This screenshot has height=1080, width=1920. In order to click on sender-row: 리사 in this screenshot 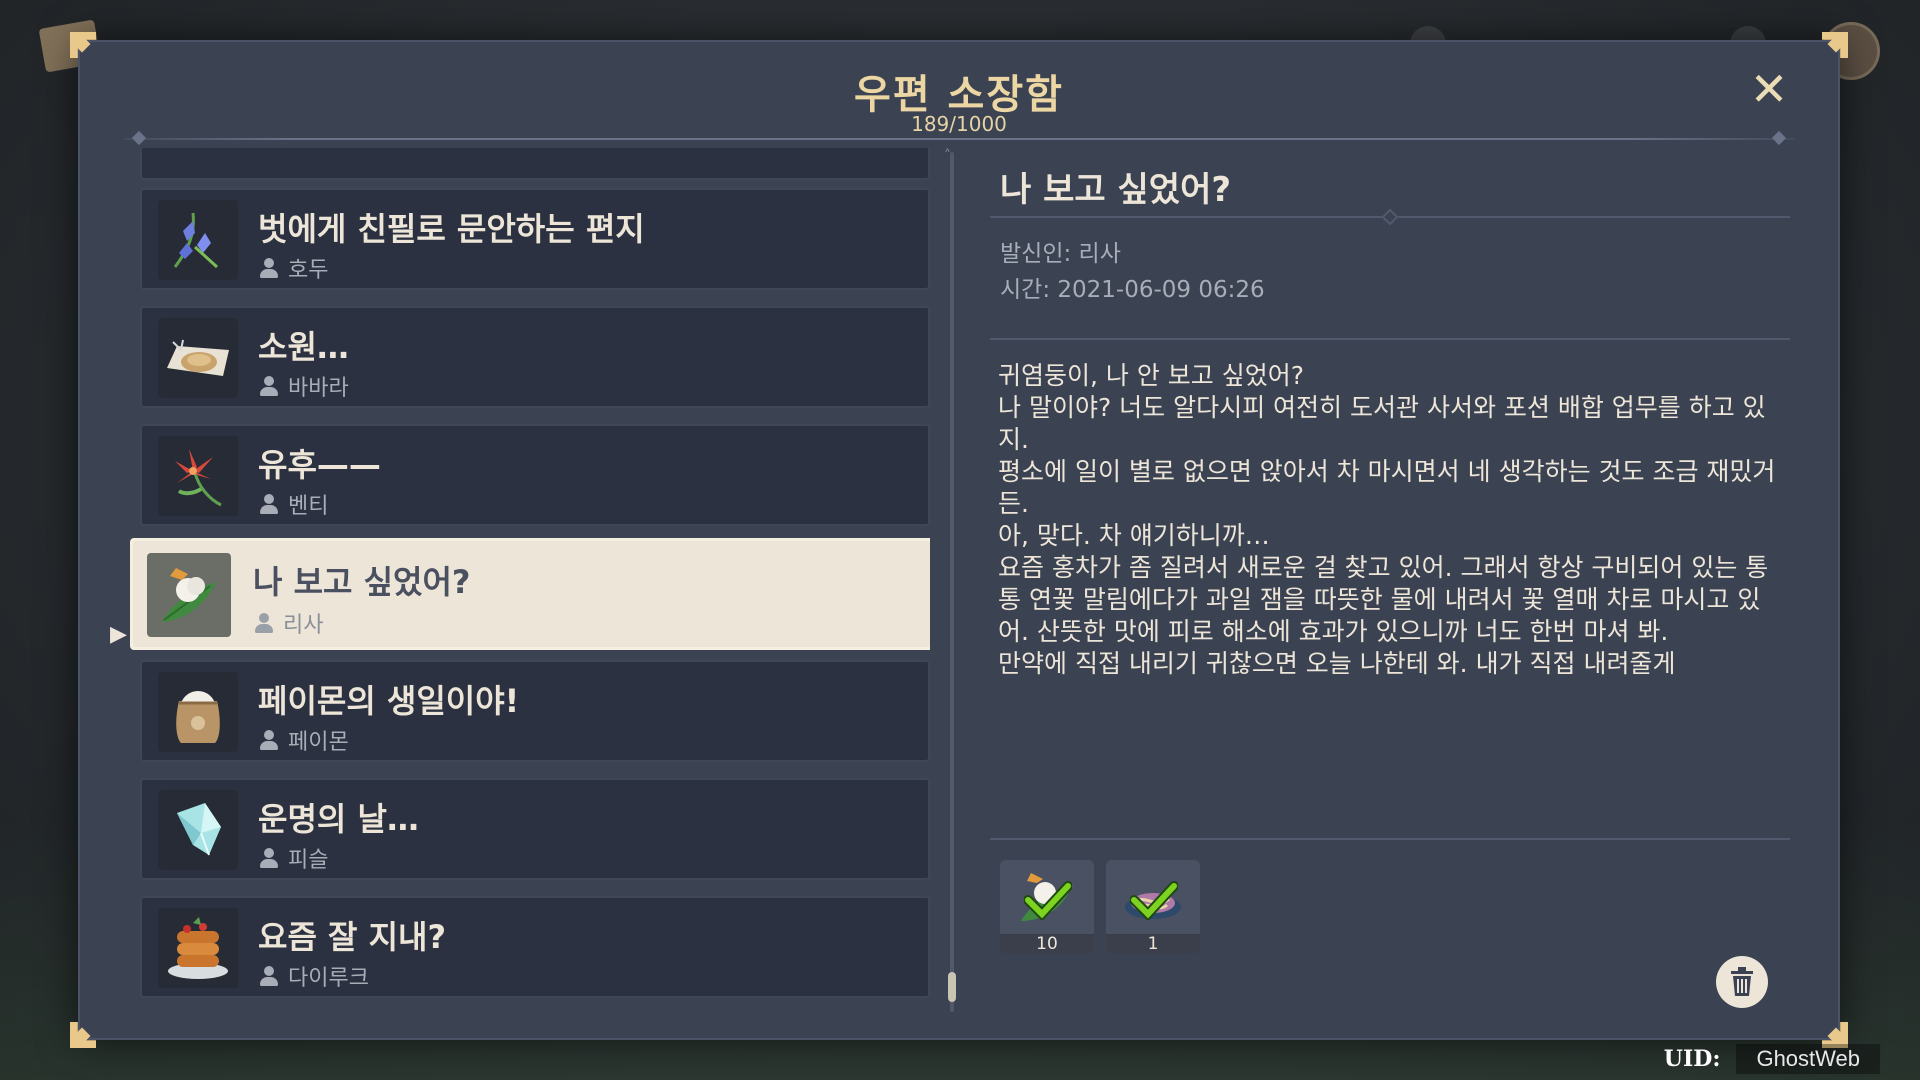, I will do `click(289, 623)`.